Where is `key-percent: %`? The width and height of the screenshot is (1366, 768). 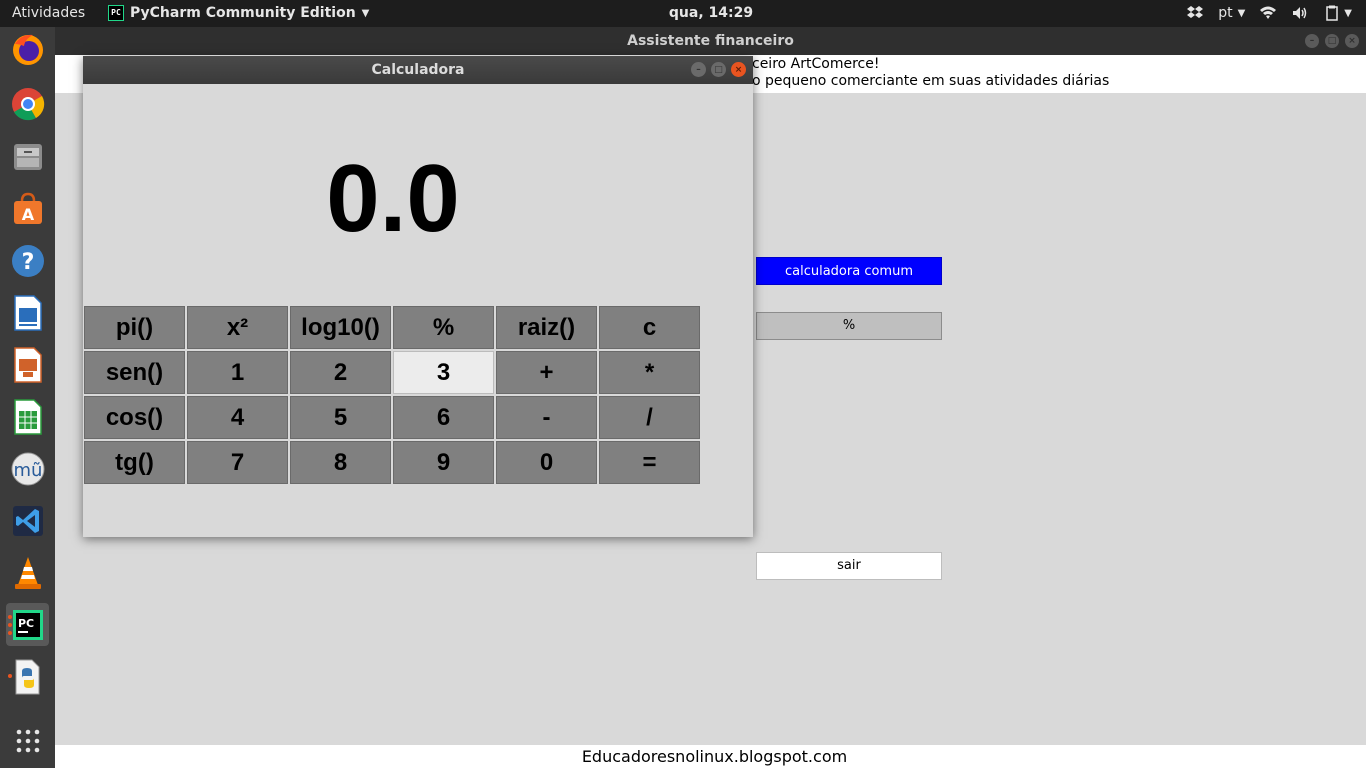
key-percent: % is located at coordinates (443, 327).